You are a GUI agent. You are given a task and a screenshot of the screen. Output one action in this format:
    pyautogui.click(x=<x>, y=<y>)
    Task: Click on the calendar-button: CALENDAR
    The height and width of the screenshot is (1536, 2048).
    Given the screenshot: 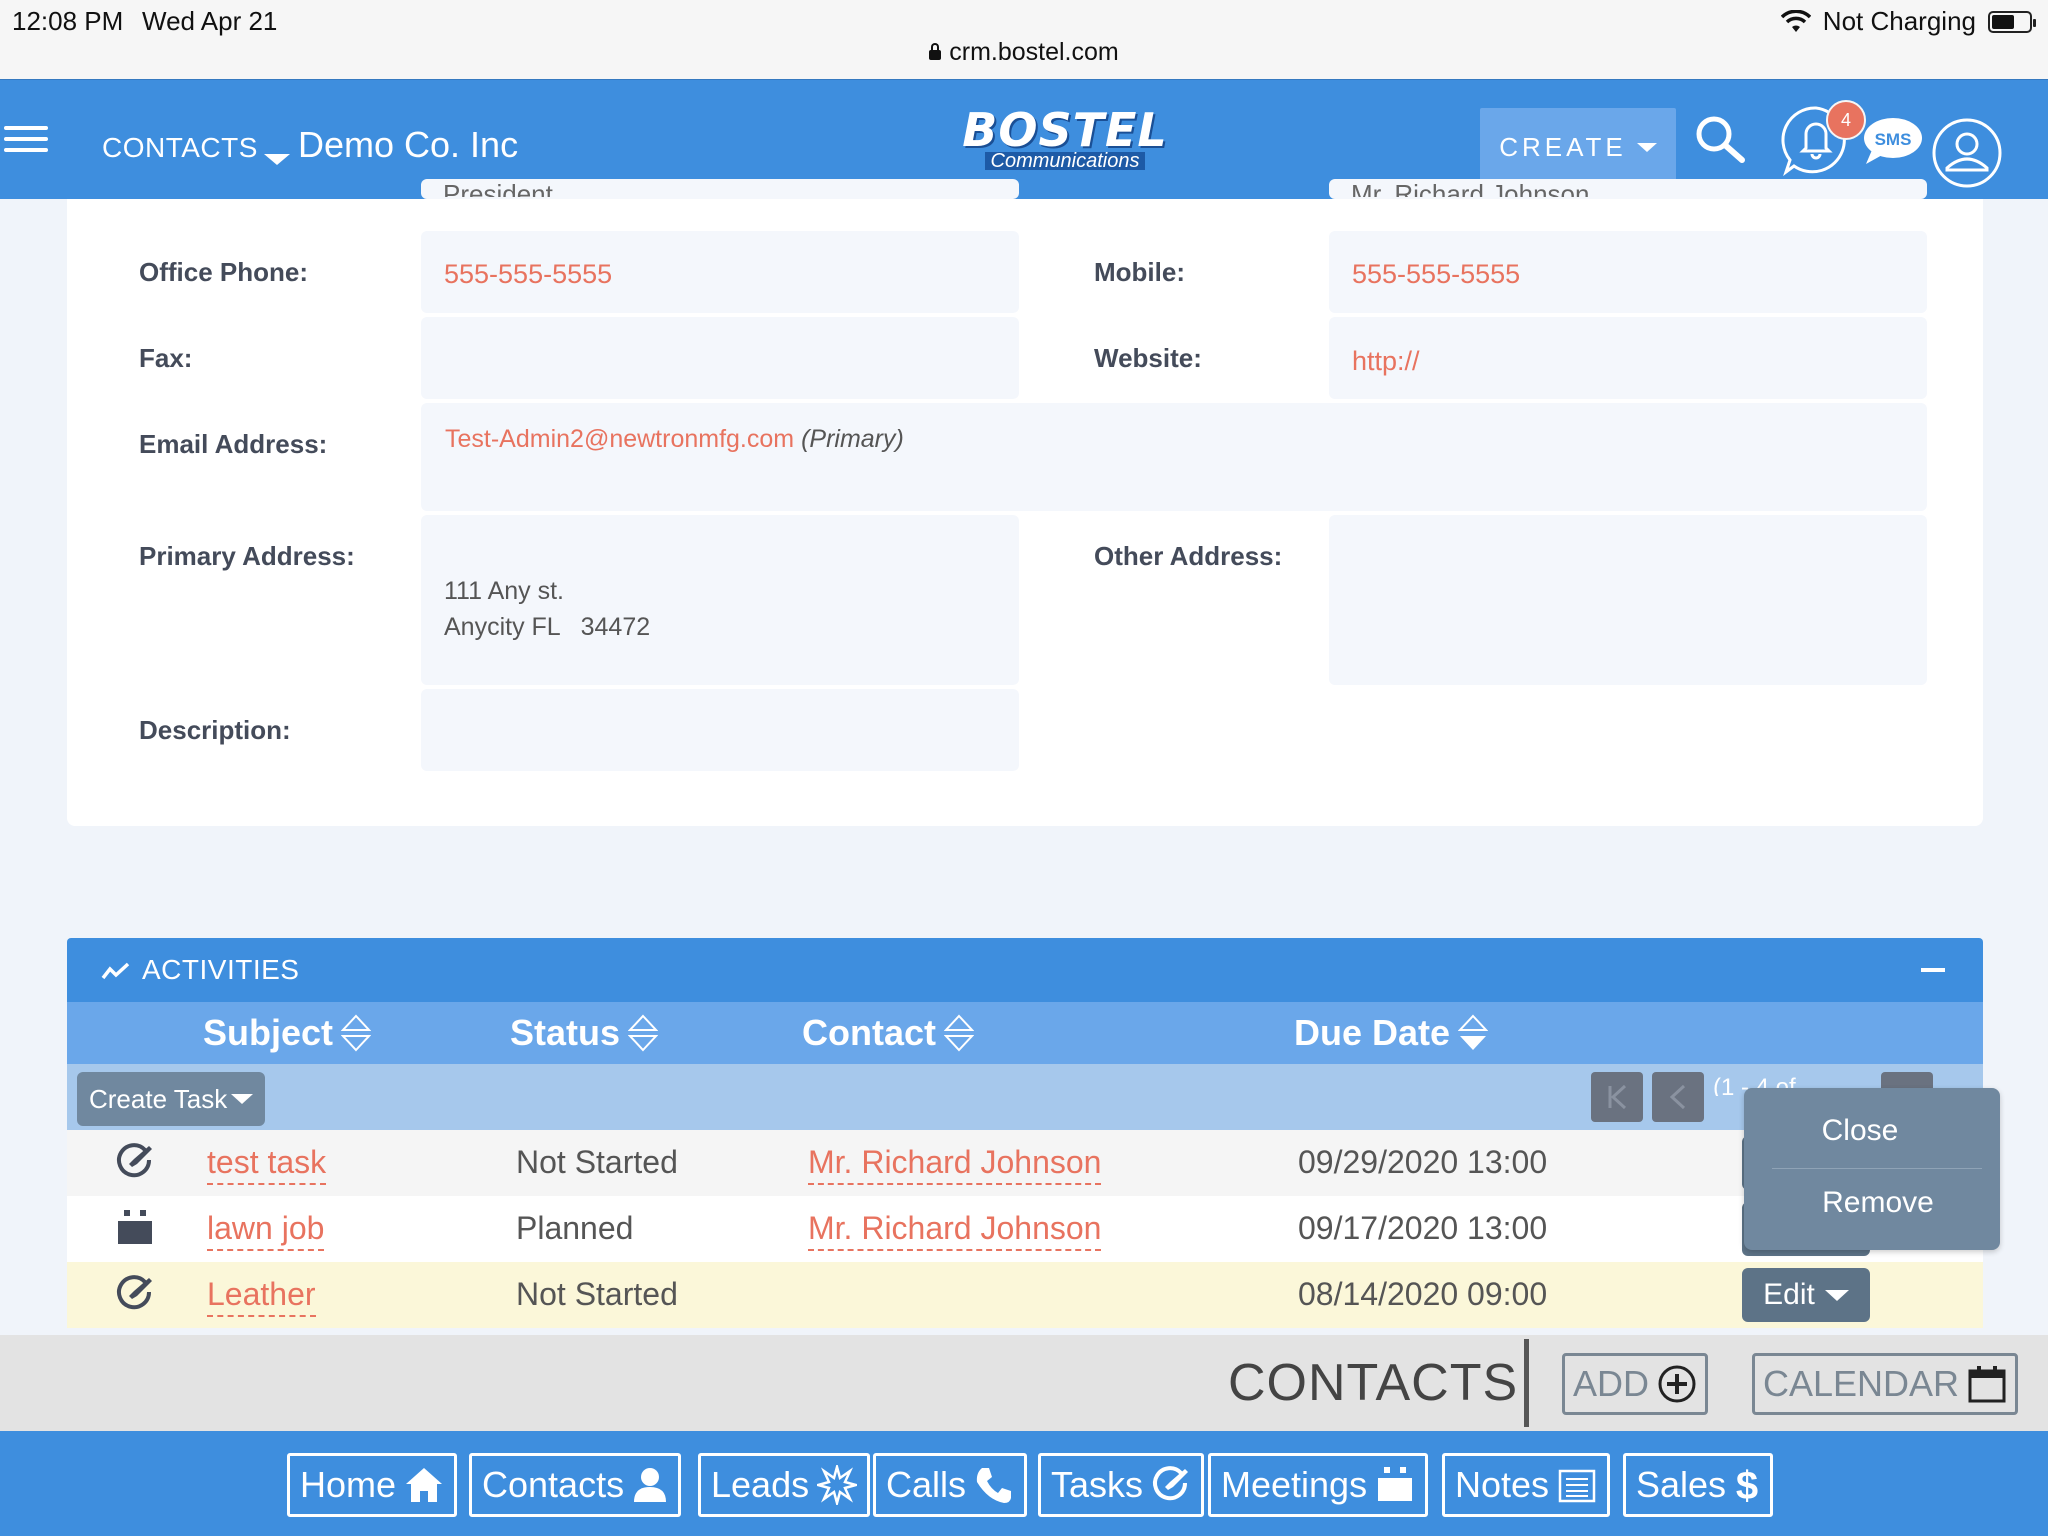 What is the action you would take?
    pyautogui.click(x=1885, y=1384)
    